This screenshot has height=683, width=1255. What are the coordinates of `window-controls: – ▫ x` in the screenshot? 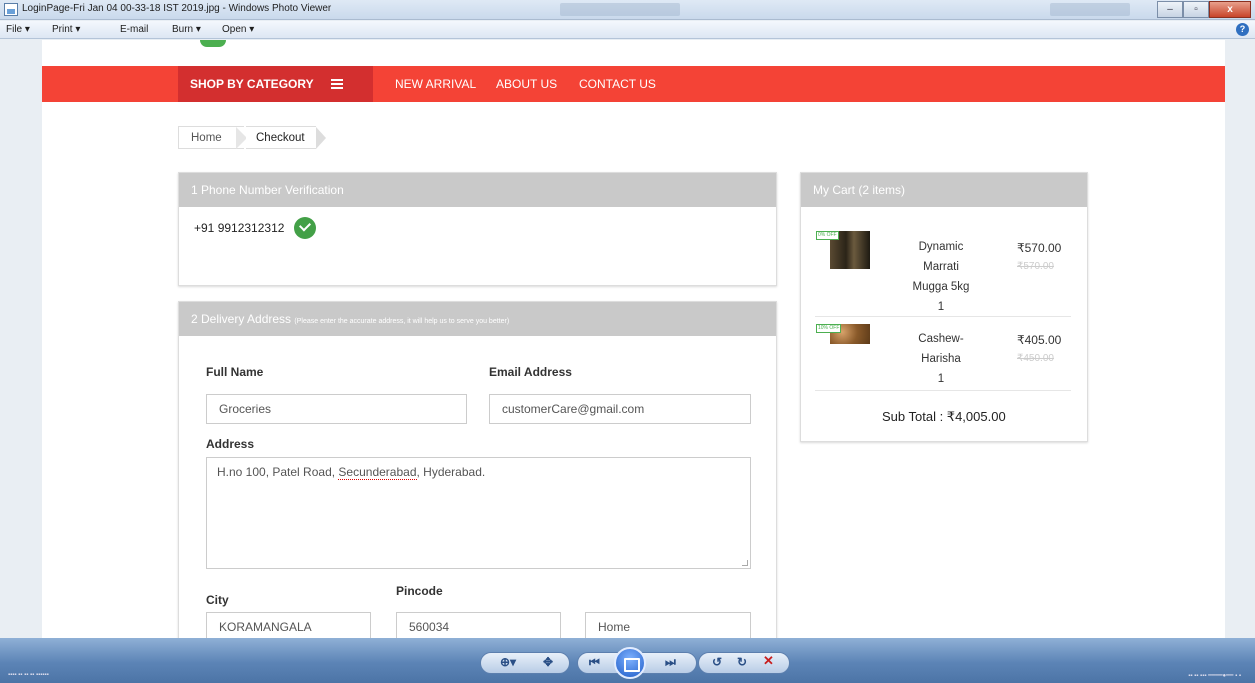 It's located at (1204, 9).